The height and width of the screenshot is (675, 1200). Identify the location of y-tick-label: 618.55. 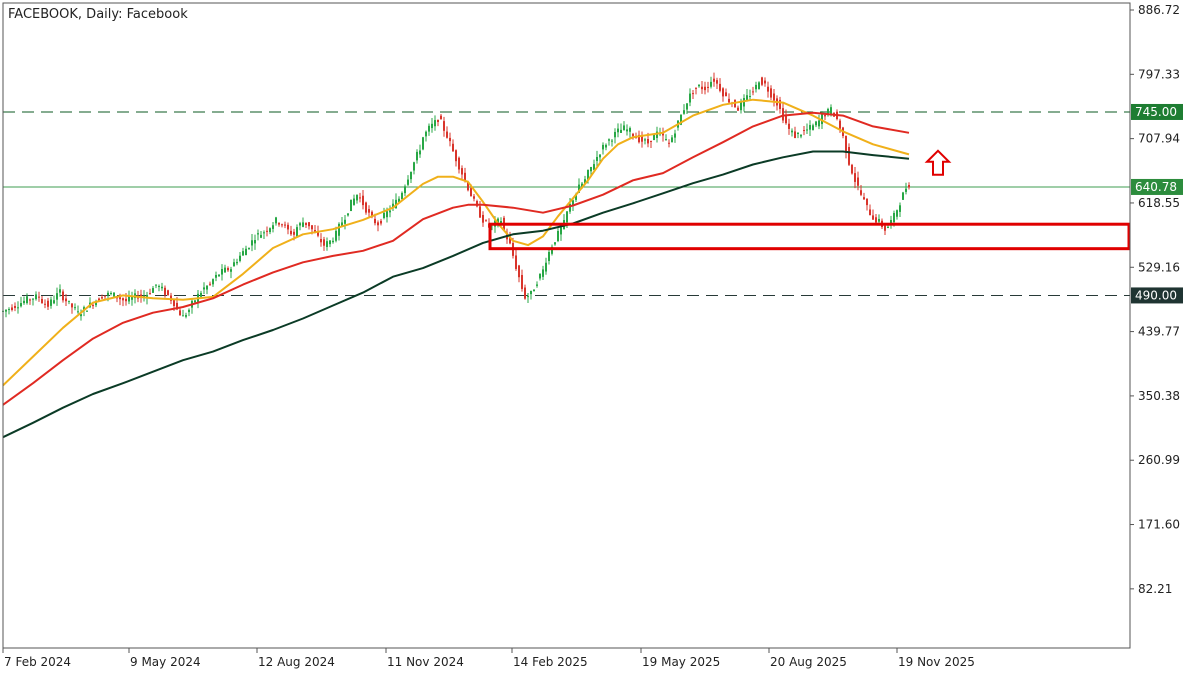
(1159, 203).